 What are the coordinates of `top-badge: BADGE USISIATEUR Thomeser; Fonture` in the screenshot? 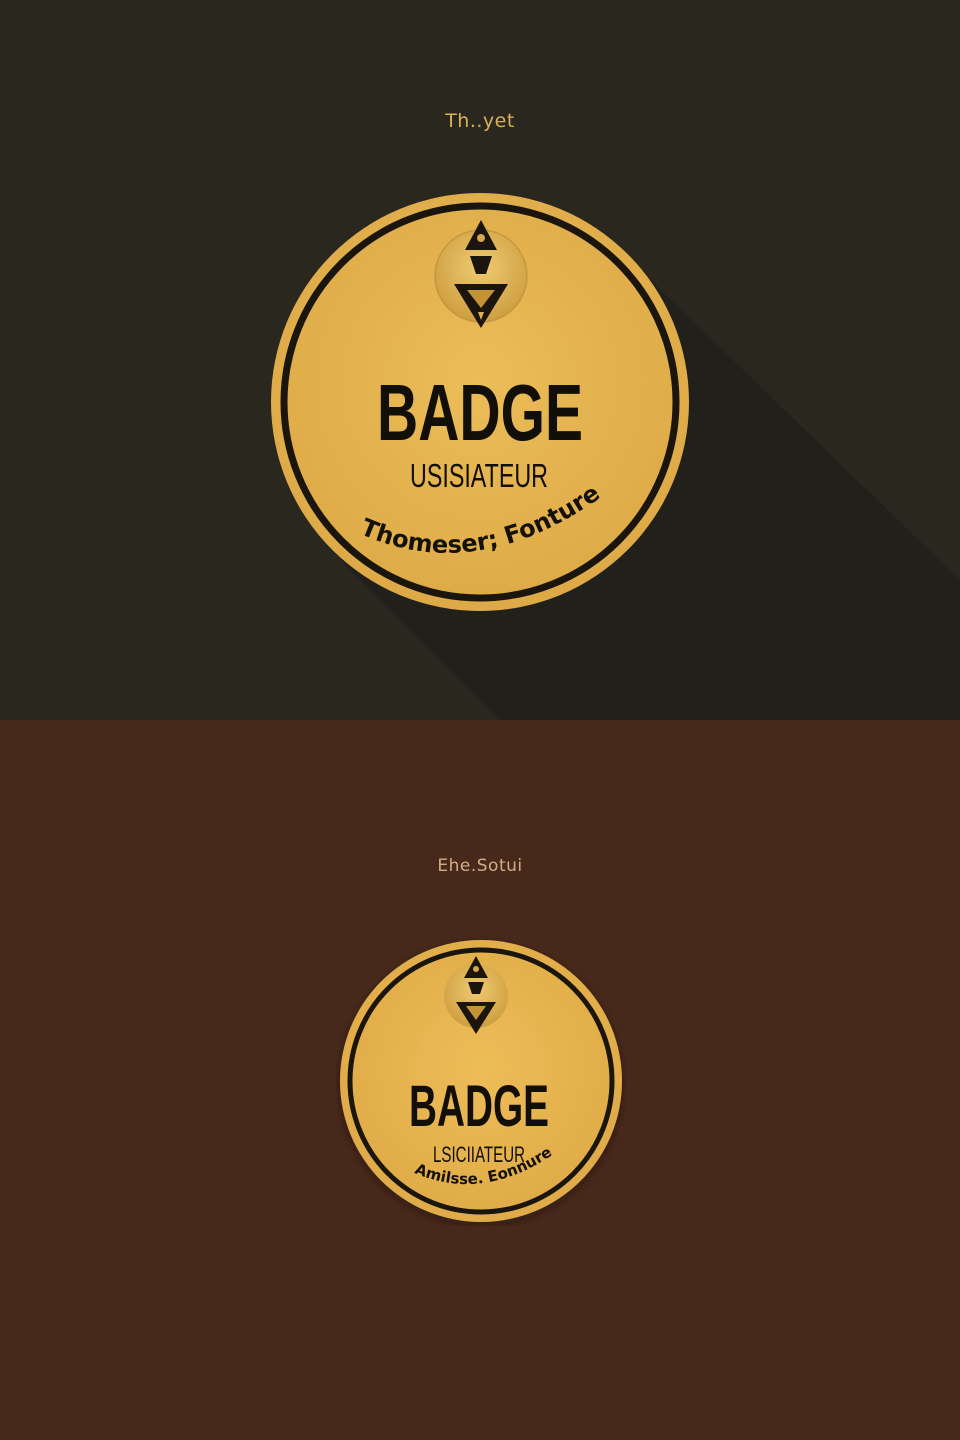 It's located at (480, 402).